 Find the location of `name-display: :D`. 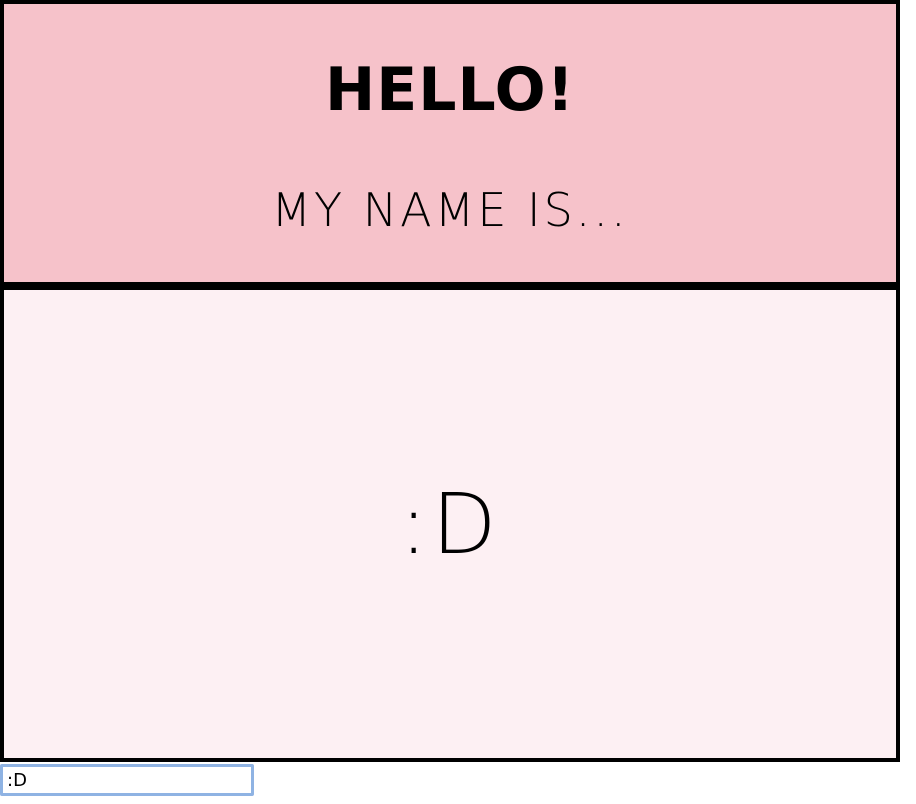

name-display: :D is located at coordinates (450, 524).